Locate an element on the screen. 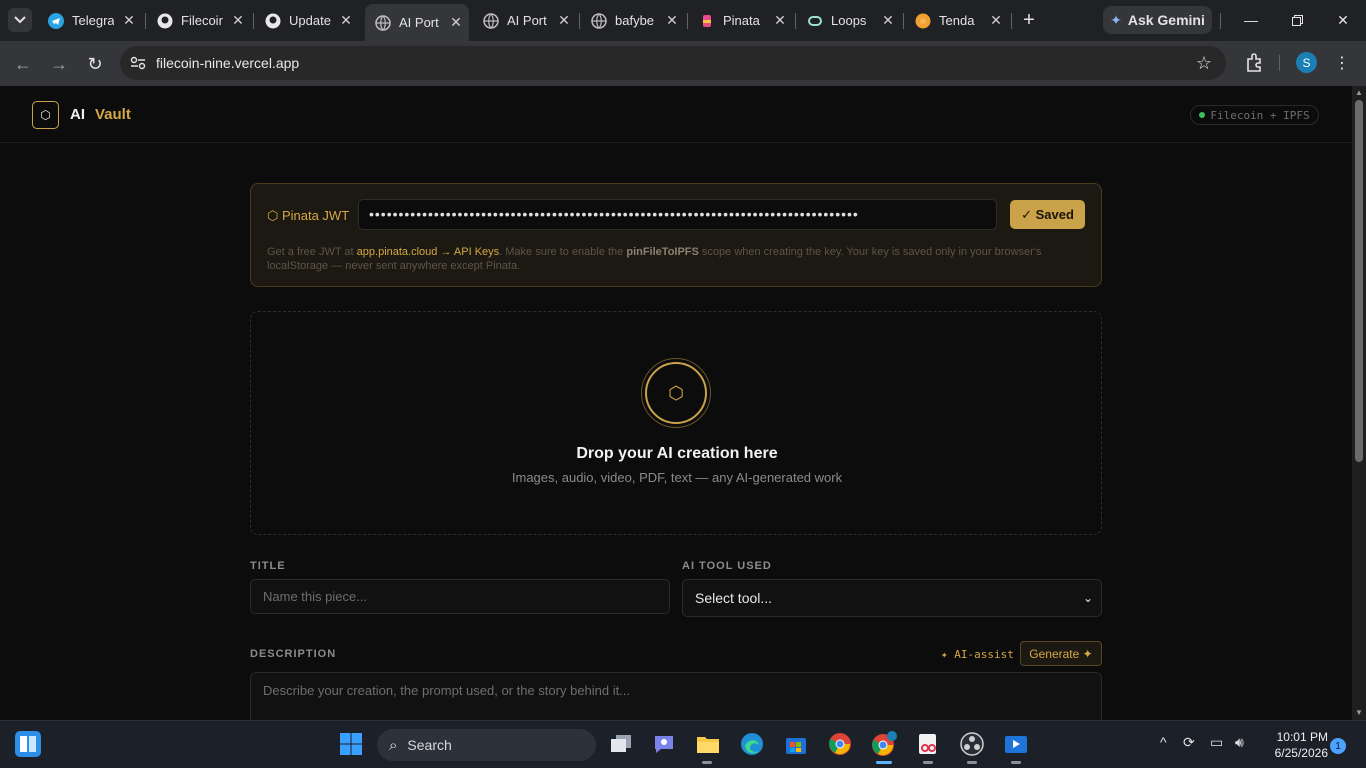  chrome-icon is located at coordinates (840, 744).